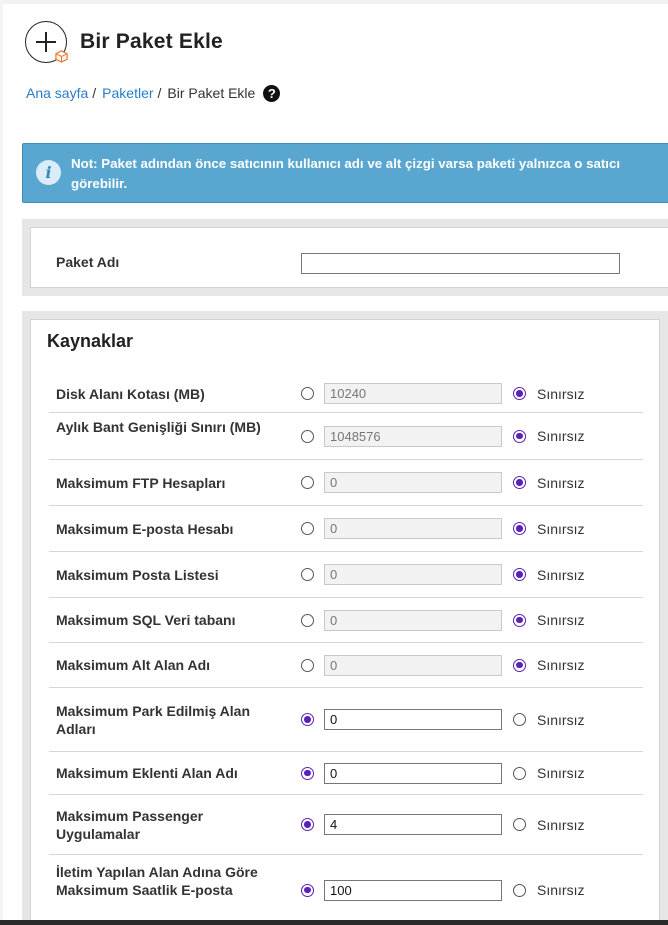 Image resolution: width=668 pixels, height=925 pixels. What do you see at coordinates (90, 341) in the screenshot?
I see `resources-title: Kaynaklar` at bounding box center [90, 341].